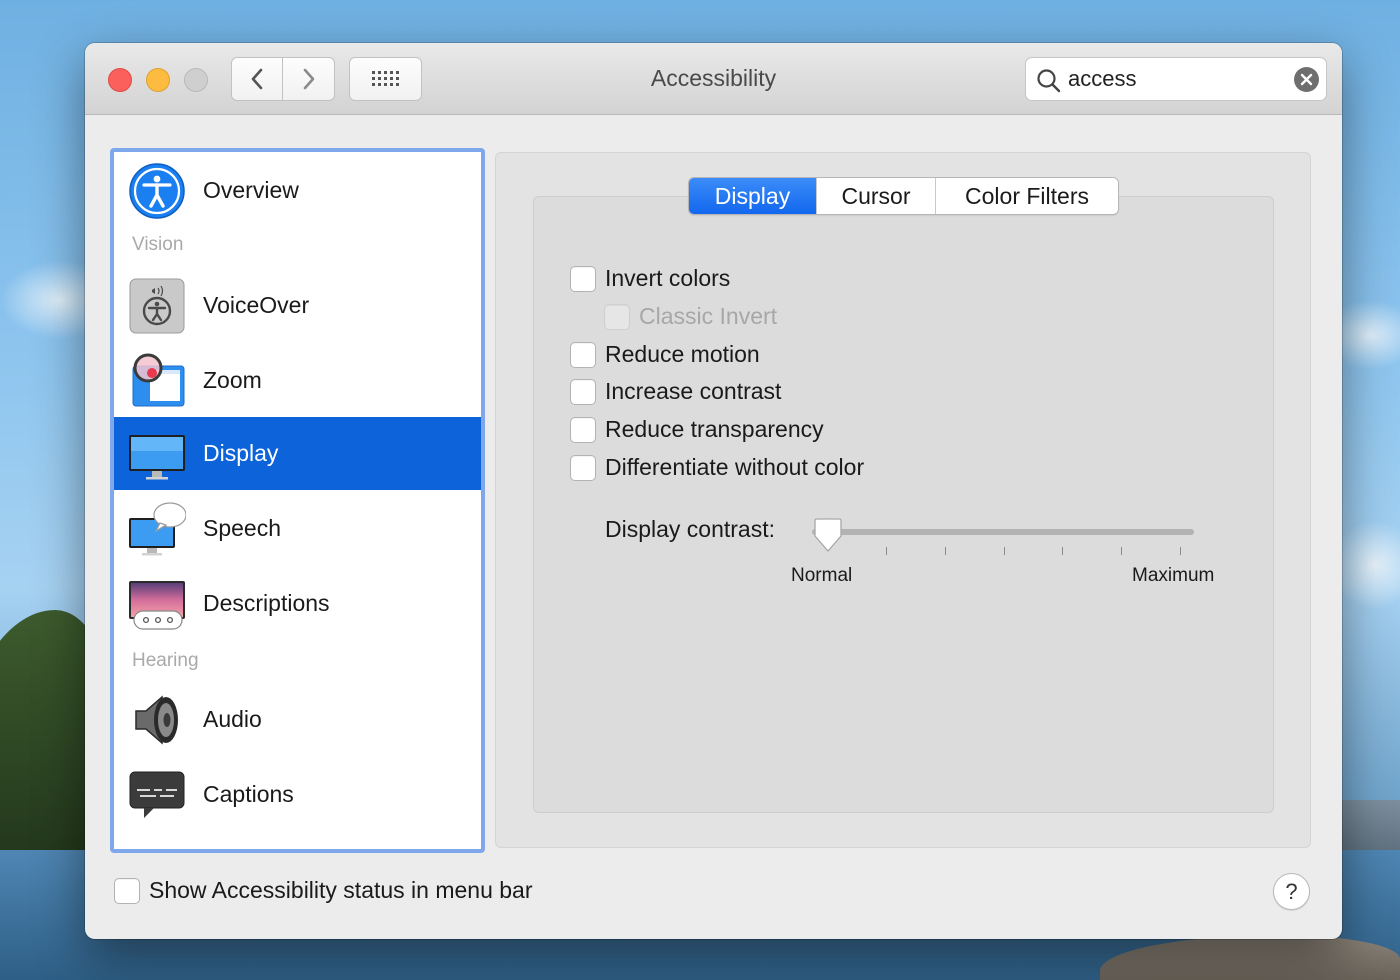  Describe the element at coordinates (1291, 891) in the screenshot. I see `help-button: ?` at that location.